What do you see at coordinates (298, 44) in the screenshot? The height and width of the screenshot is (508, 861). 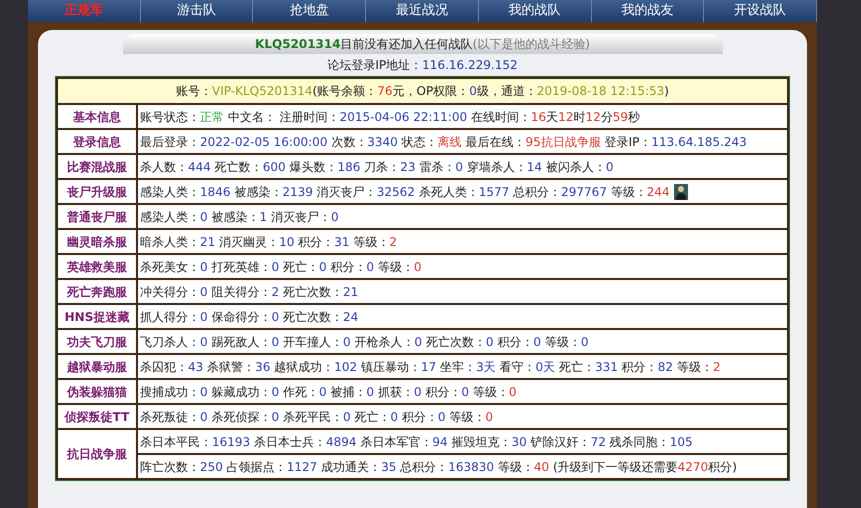 I see `player-name: KLQ5201314` at bounding box center [298, 44].